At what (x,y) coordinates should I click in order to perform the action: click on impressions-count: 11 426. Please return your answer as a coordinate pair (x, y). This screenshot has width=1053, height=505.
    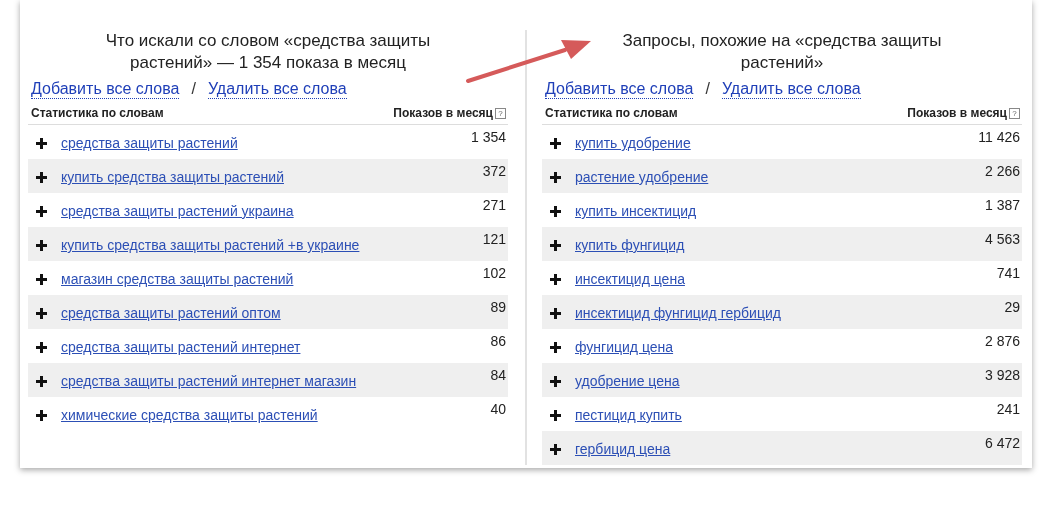
    Looking at the image, I should click on (999, 137).